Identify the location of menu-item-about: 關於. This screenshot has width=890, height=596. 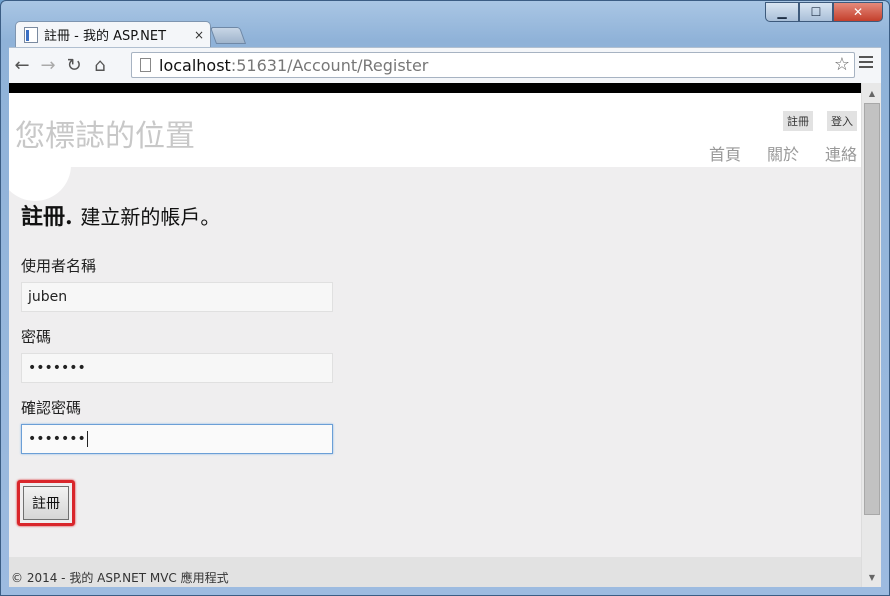
(783, 153).